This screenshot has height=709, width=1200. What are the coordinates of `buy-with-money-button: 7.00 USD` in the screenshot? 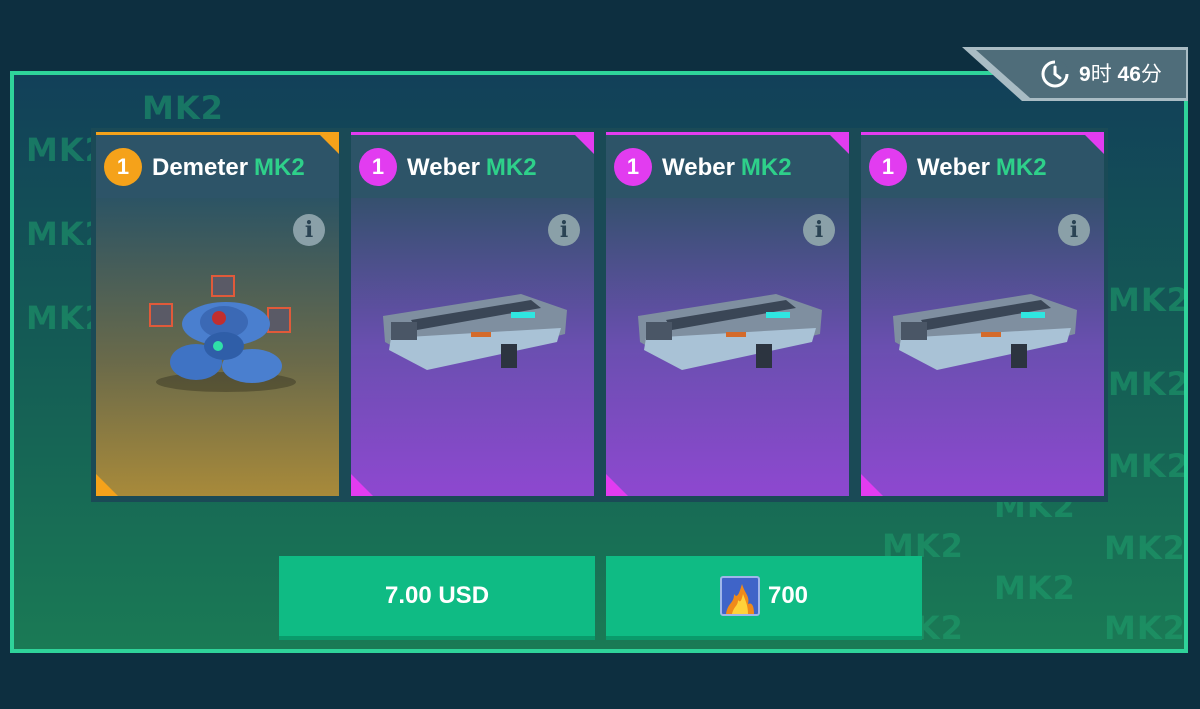 It's located at (437, 598).